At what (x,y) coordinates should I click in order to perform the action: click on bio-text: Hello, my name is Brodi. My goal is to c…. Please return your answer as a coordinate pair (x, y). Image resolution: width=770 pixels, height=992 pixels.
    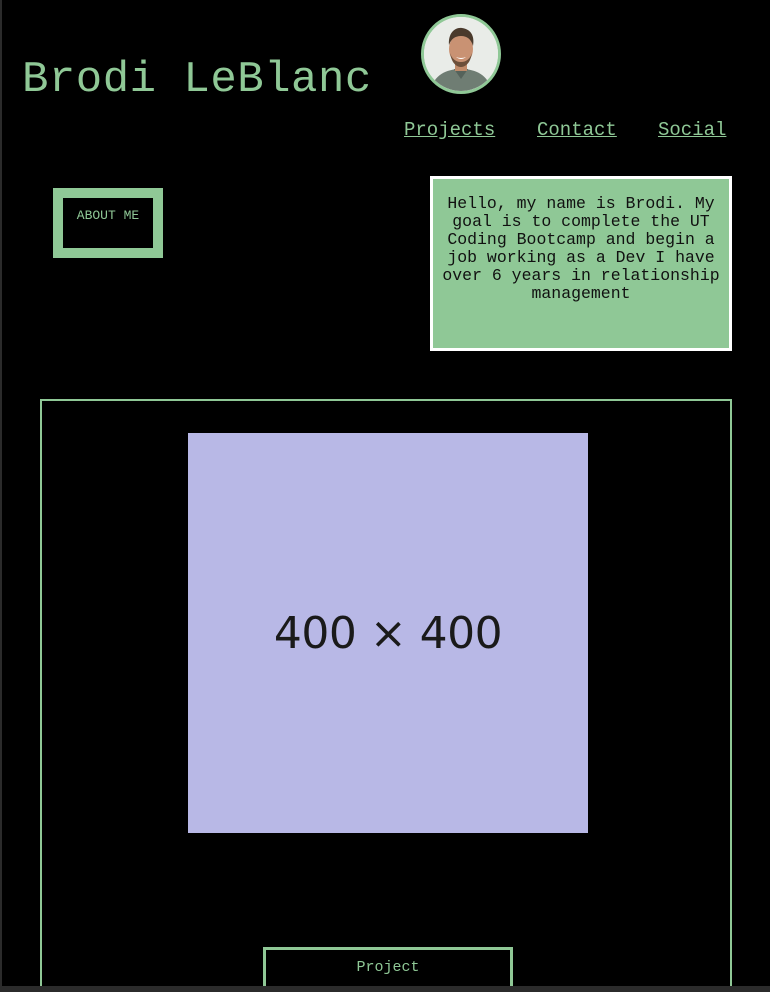
    Looking at the image, I should click on (581, 263).